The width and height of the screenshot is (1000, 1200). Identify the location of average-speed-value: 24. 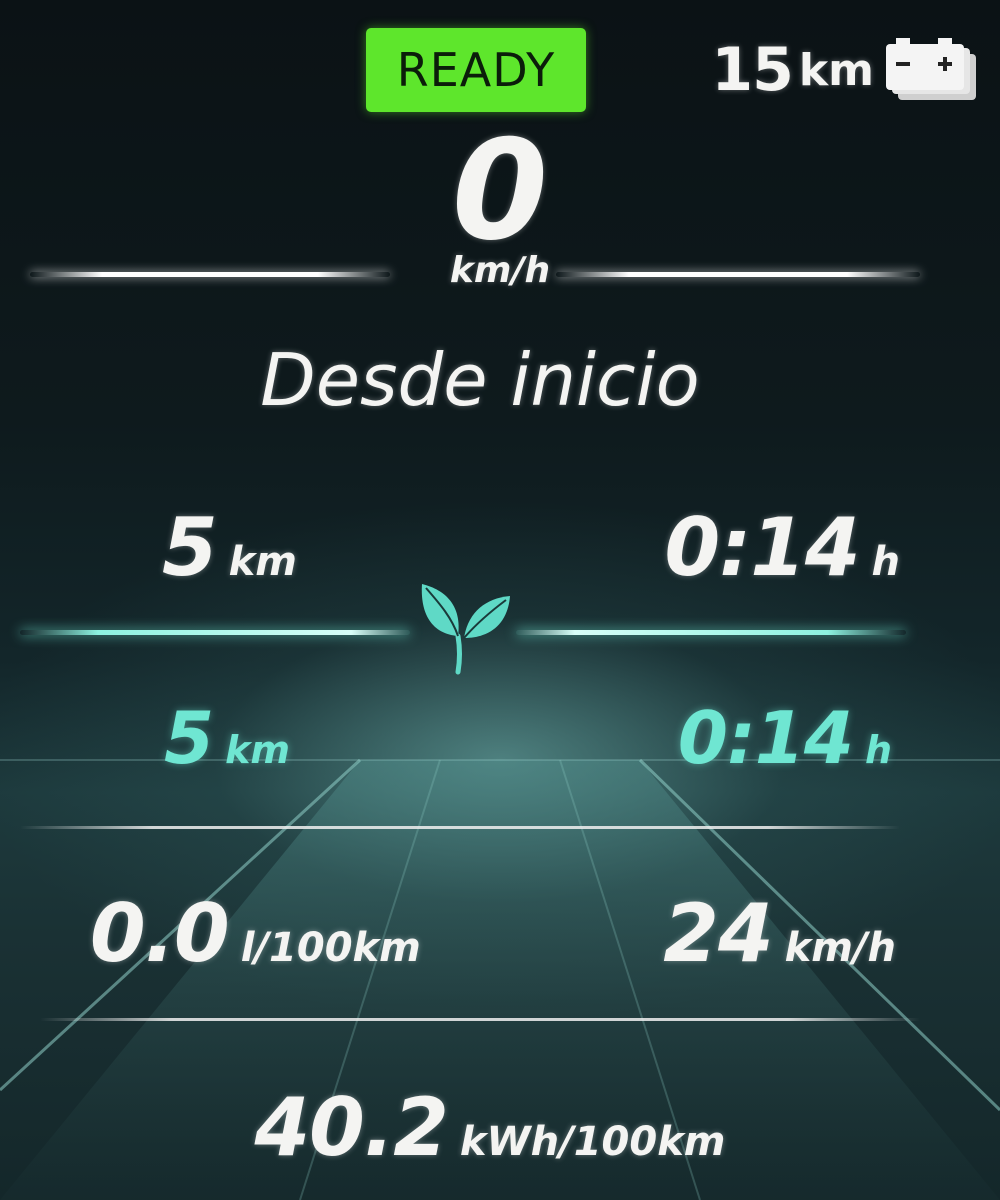
(718, 933).